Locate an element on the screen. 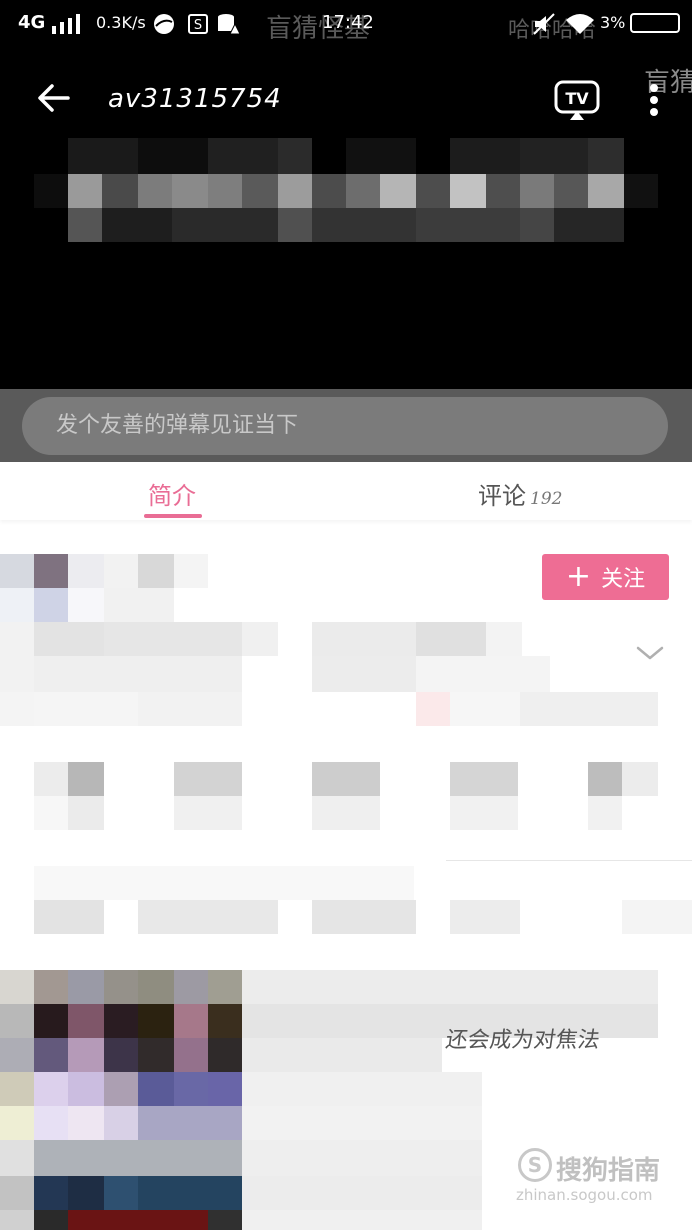 Image resolution: width=692 pixels, height=1230 pixels. follow-label: 关注 is located at coordinates (623, 579).